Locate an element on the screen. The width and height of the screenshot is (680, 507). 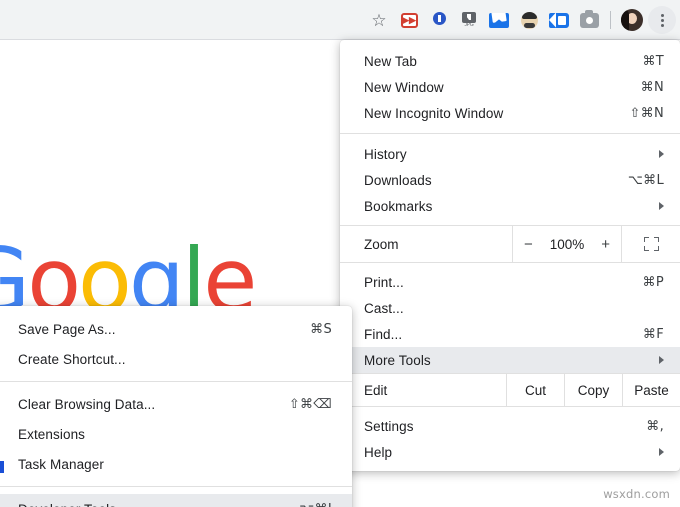
zoom-controls: − 100% + is located at coordinates (567, 244).